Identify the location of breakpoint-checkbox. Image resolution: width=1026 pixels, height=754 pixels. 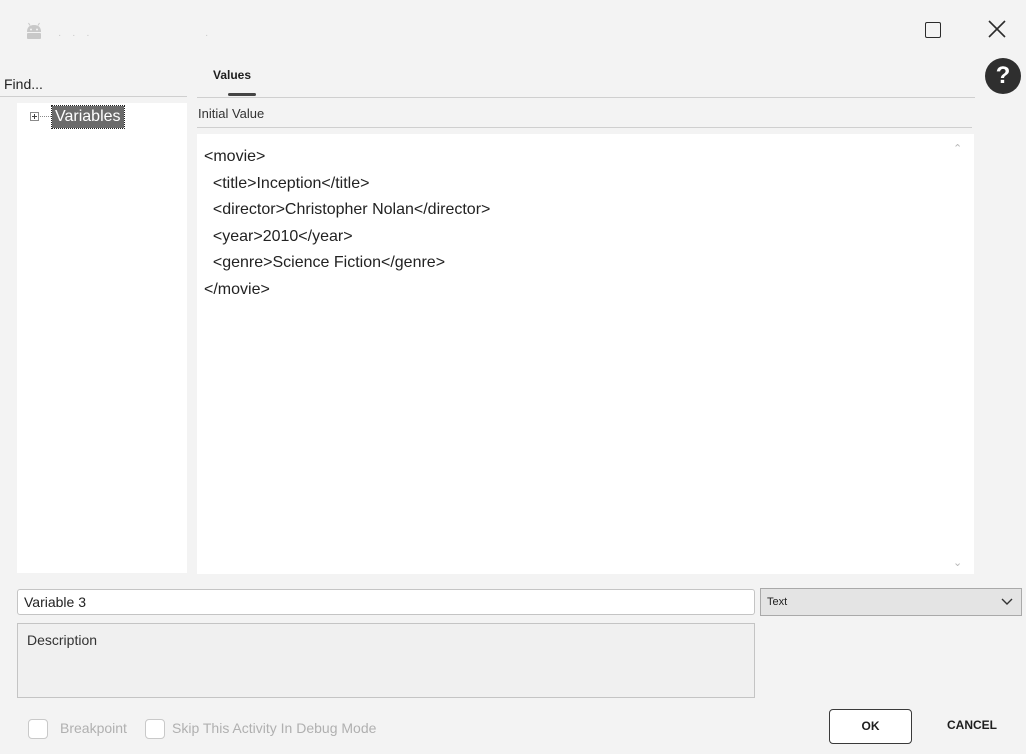
(38, 729).